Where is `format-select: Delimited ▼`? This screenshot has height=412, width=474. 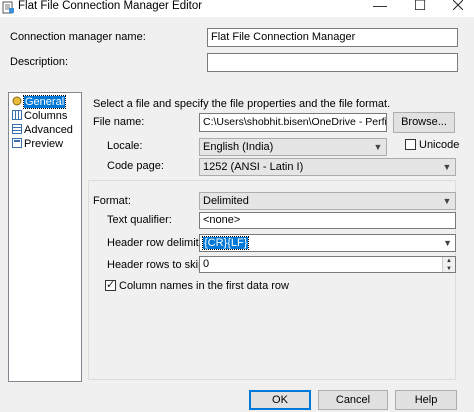
format-select: Delimited ▼ is located at coordinates (327, 201).